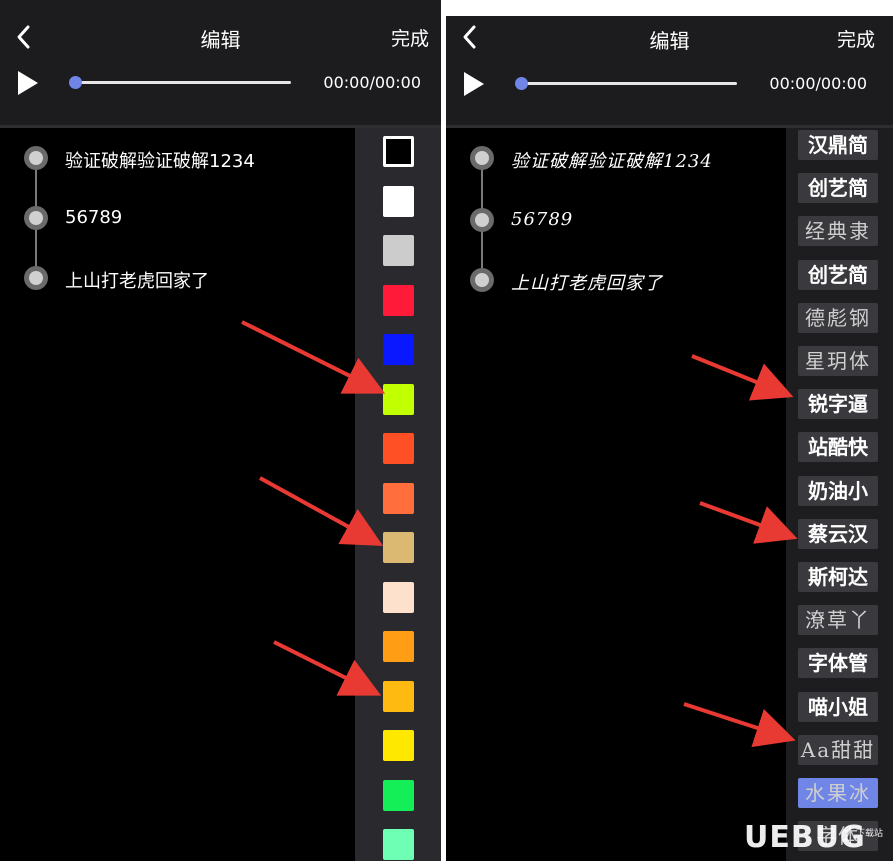 The image size is (893, 861). I want to click on font-option: 星玥体, so click(838, 361).